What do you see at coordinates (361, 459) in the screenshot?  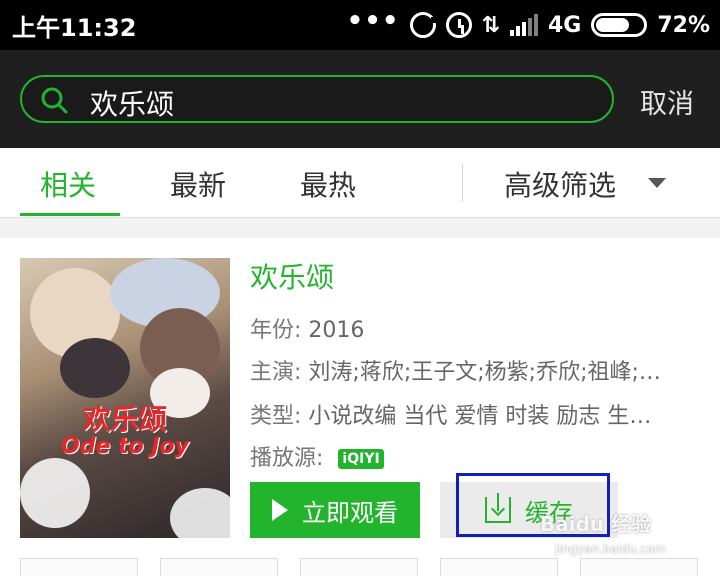 I see `iqiyi-logo-icon: iQIYI` at bounding box center [361, 459].